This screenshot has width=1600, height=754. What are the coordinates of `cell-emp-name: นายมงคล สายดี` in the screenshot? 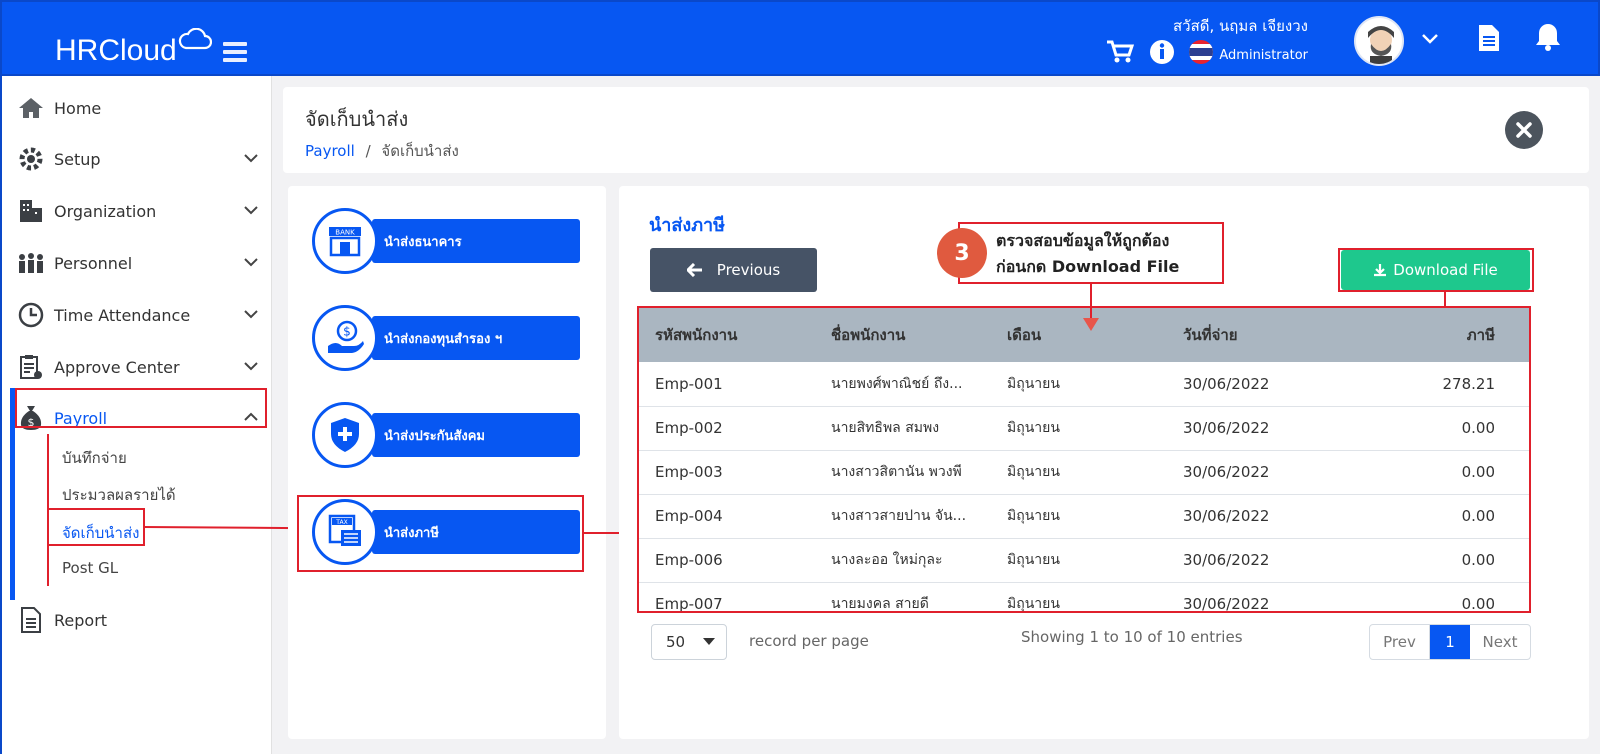 It's located at (903, 596).